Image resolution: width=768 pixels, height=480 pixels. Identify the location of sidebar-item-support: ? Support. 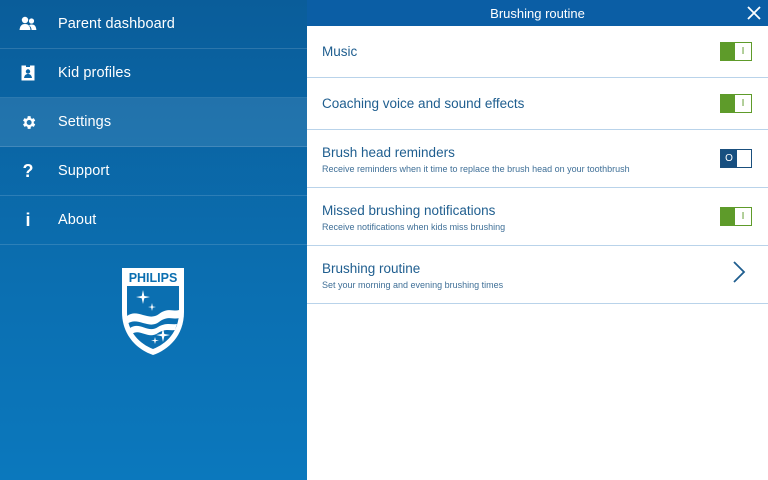
(153, 171).